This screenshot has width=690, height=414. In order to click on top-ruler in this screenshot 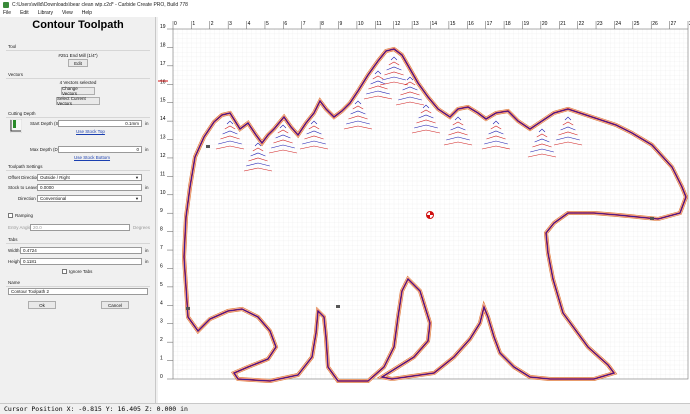, I will do `click(424, 23)`.